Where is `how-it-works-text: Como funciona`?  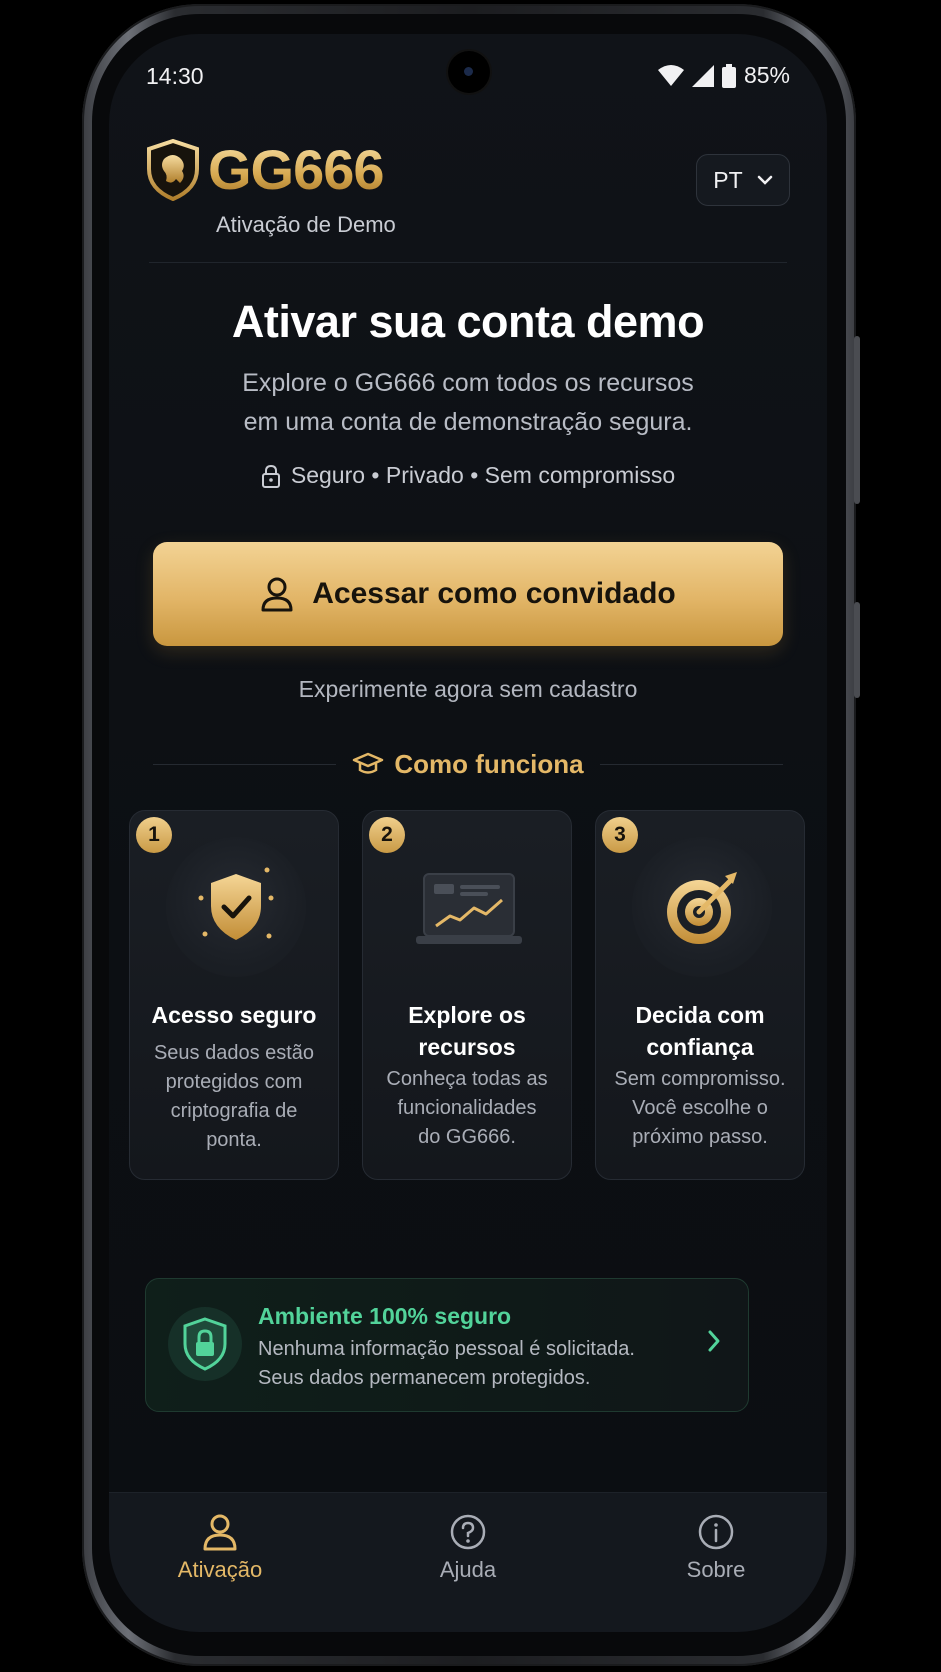
how-it-works-text: Como funciona is located at coordinates (489, 763).